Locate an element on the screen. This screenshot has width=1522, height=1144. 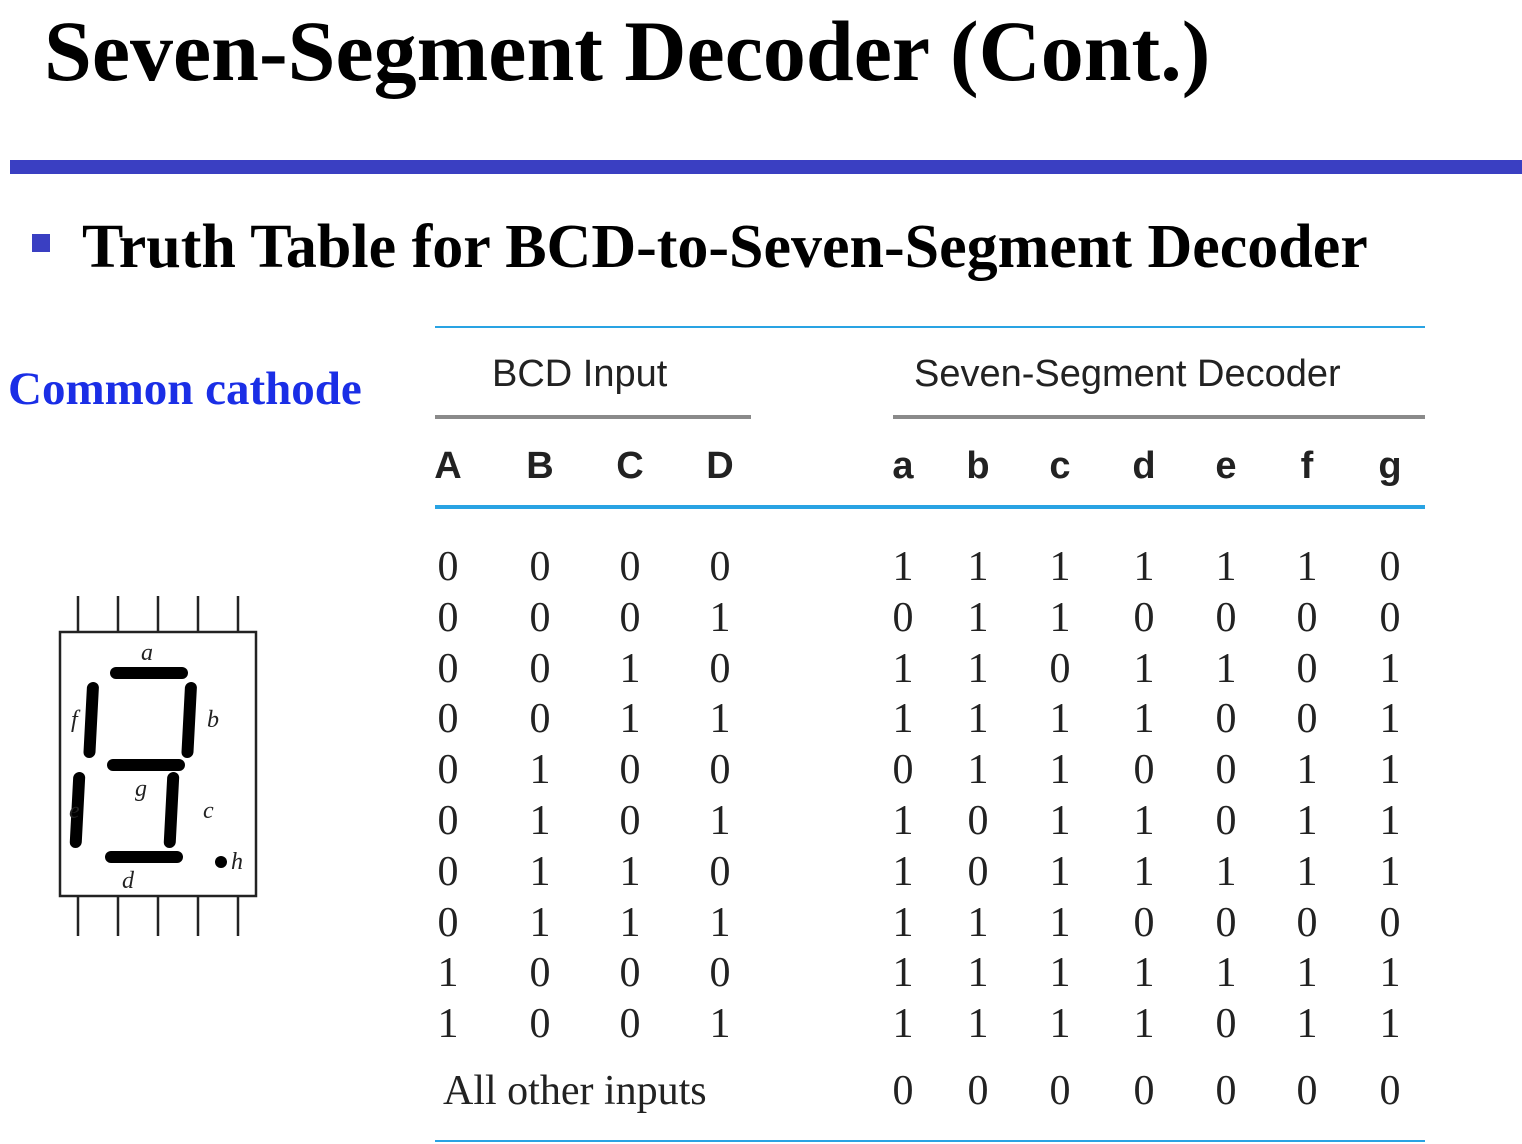
title-underline is located at coordinates (766, 167).